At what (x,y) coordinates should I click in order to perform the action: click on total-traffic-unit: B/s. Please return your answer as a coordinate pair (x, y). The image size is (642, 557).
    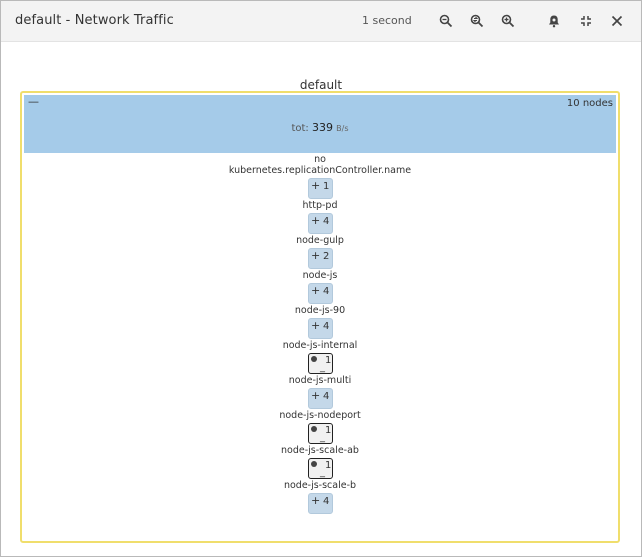
    Looking at the image, I should click on (342, 128).